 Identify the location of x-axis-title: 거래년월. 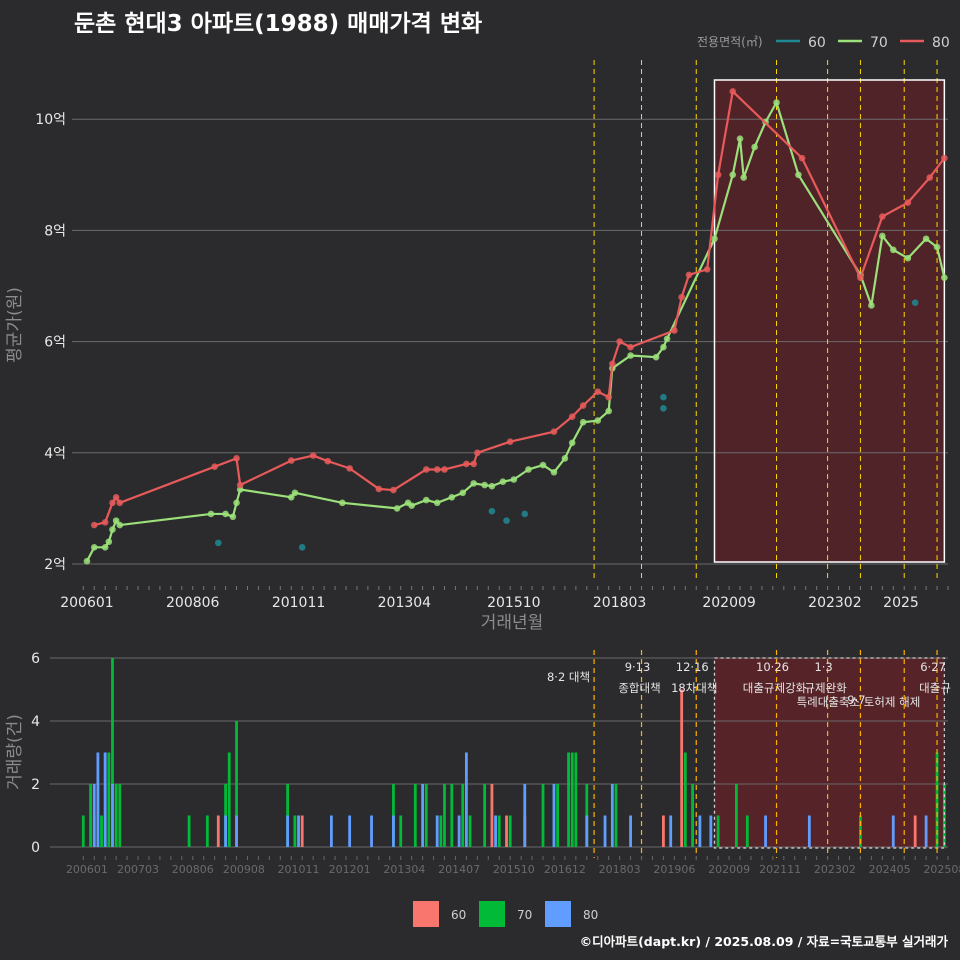
(512, 623).